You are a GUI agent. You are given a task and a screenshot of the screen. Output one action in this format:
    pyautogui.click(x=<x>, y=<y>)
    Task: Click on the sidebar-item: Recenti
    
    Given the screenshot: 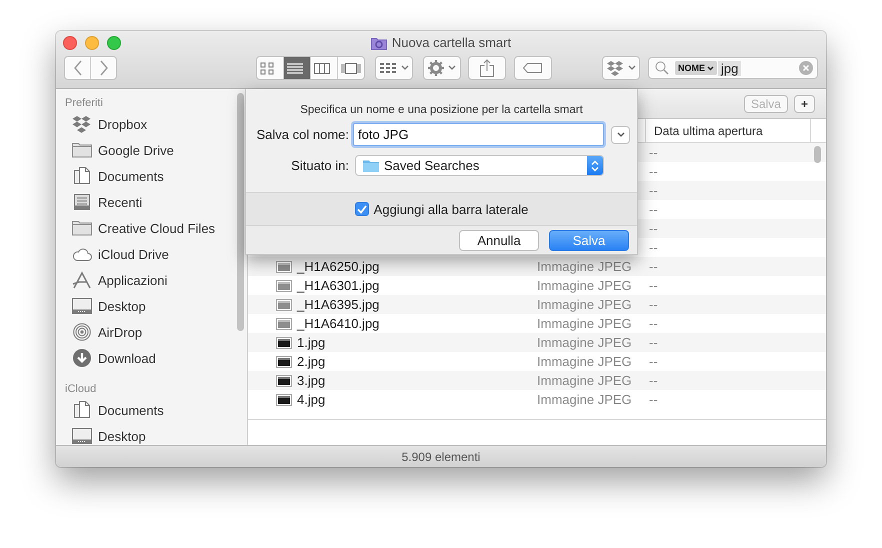 What is the action you would take?
    pyautogui.click(x=151, y=202)
    